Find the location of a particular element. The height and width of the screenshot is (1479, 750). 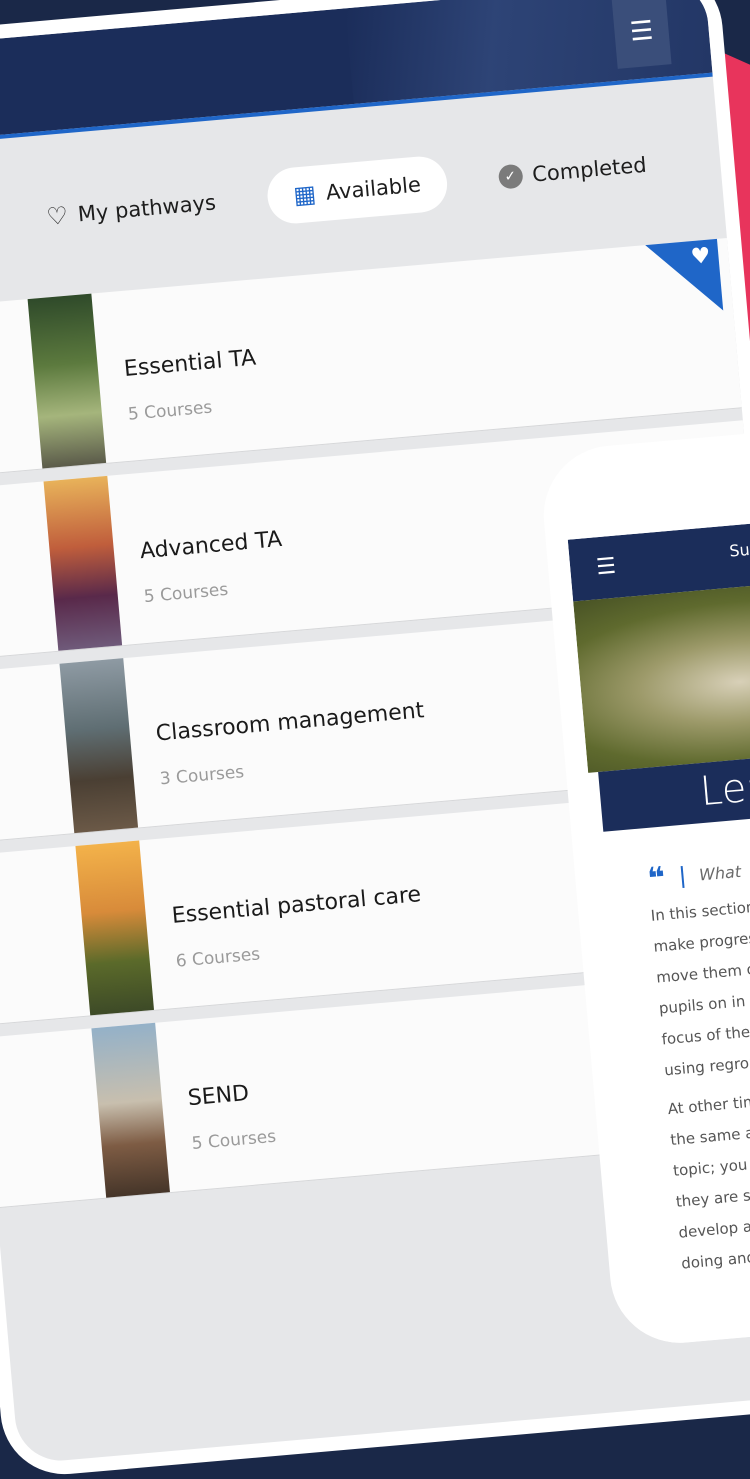

pathway-tabs: ♡ My pathways ▦ Available ✓ Completed is located at coordinates (346, 191).